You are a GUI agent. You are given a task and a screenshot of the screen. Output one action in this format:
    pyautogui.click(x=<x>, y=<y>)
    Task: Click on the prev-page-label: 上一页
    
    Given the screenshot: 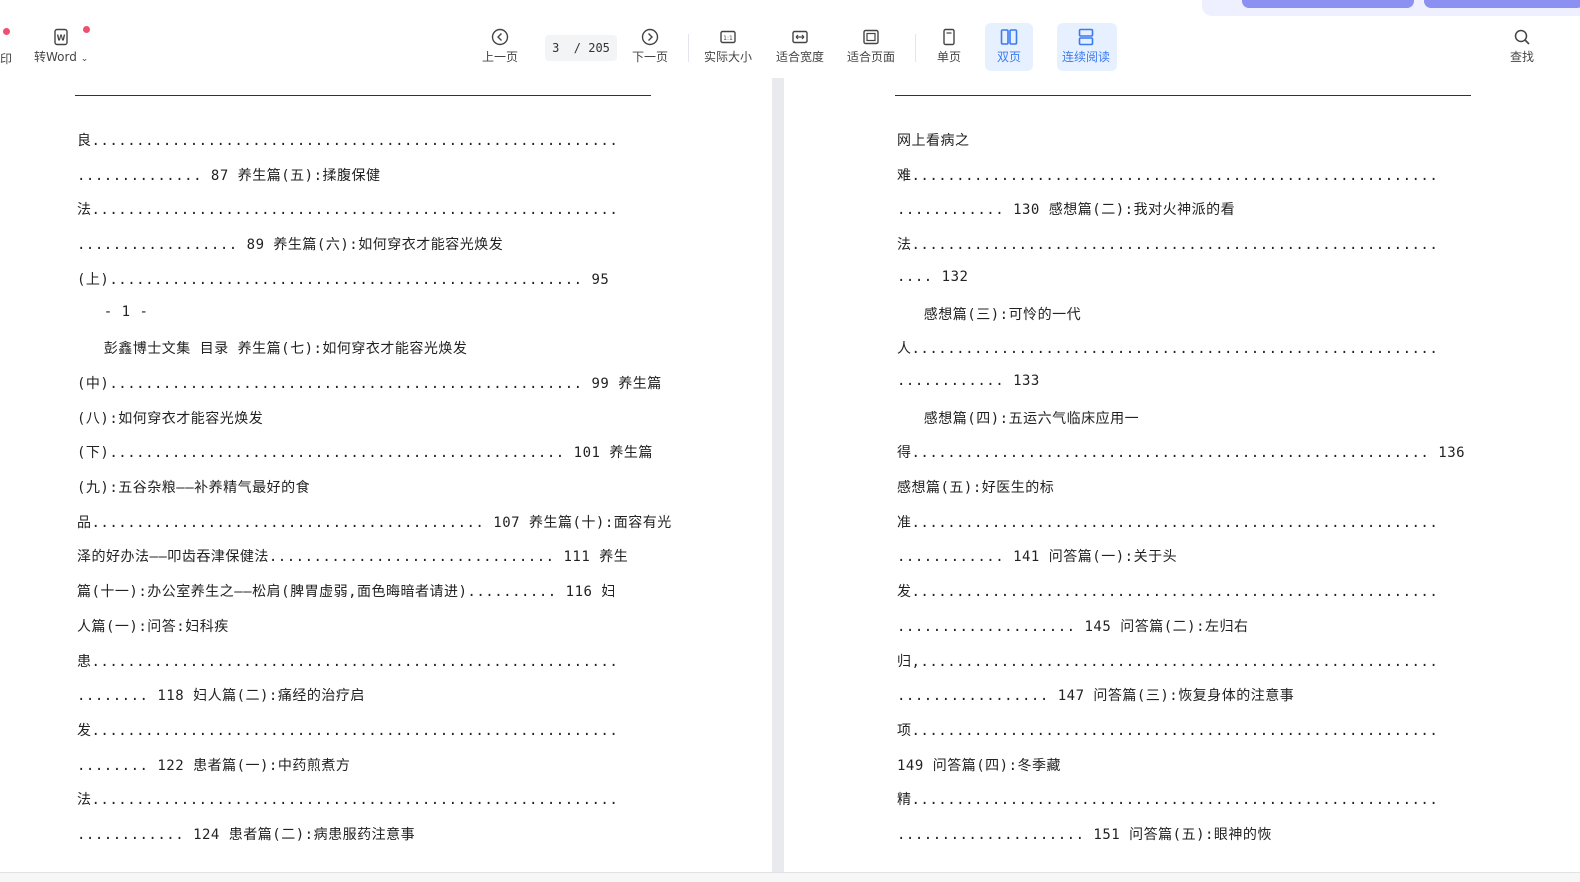 What is the action you would take?
    pyautogui.click(x=500, y=57)
    